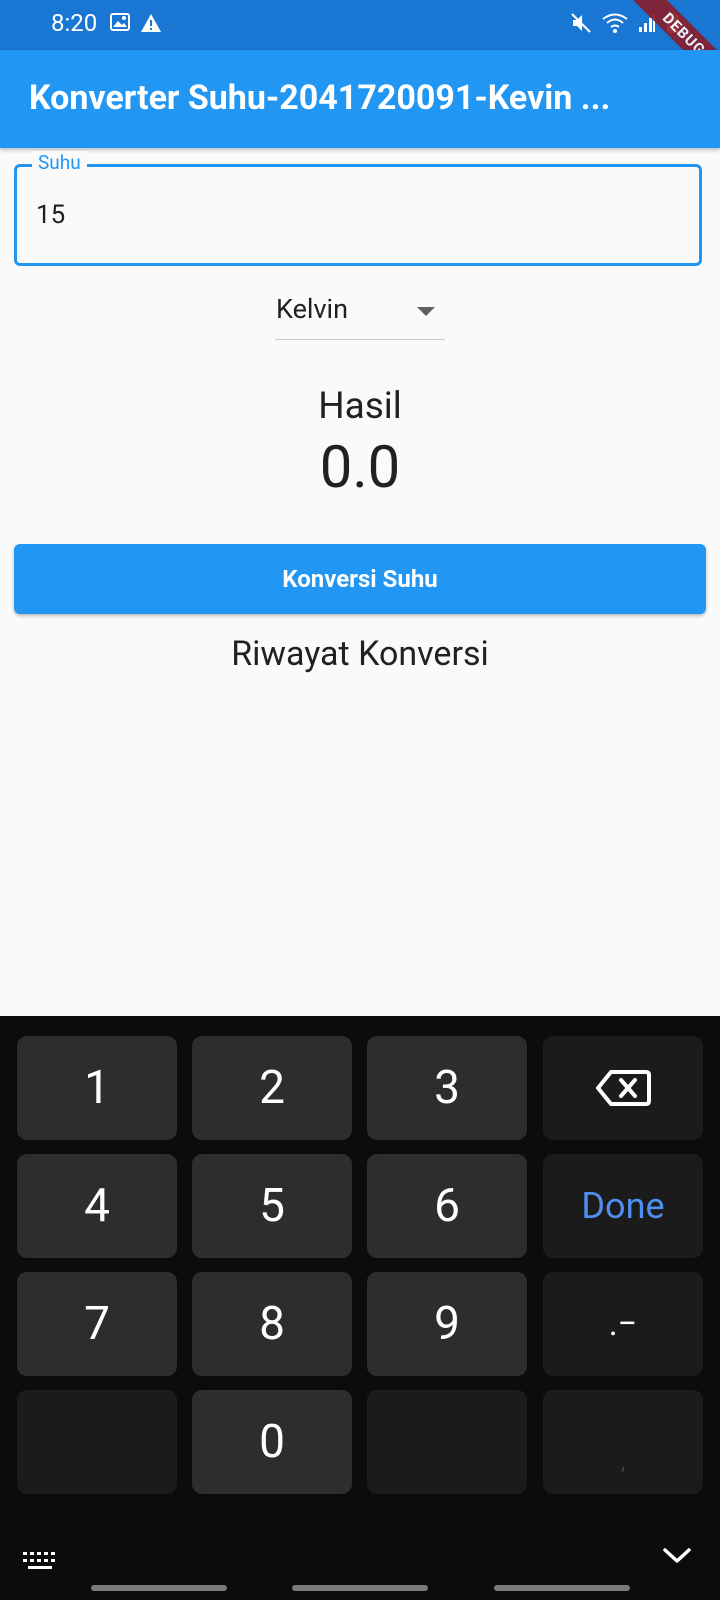  Describe the element at coordinates (272, 1088) in the screenshot. I see `key-2: 2` at that location.